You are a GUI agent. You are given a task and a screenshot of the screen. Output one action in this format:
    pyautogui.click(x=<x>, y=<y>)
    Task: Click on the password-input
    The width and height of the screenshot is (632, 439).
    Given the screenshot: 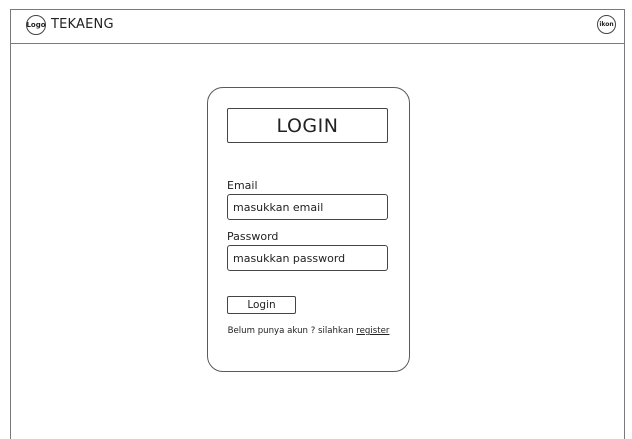 What is the action you would take?
    pyautogui.click(x=307, y=258)
    